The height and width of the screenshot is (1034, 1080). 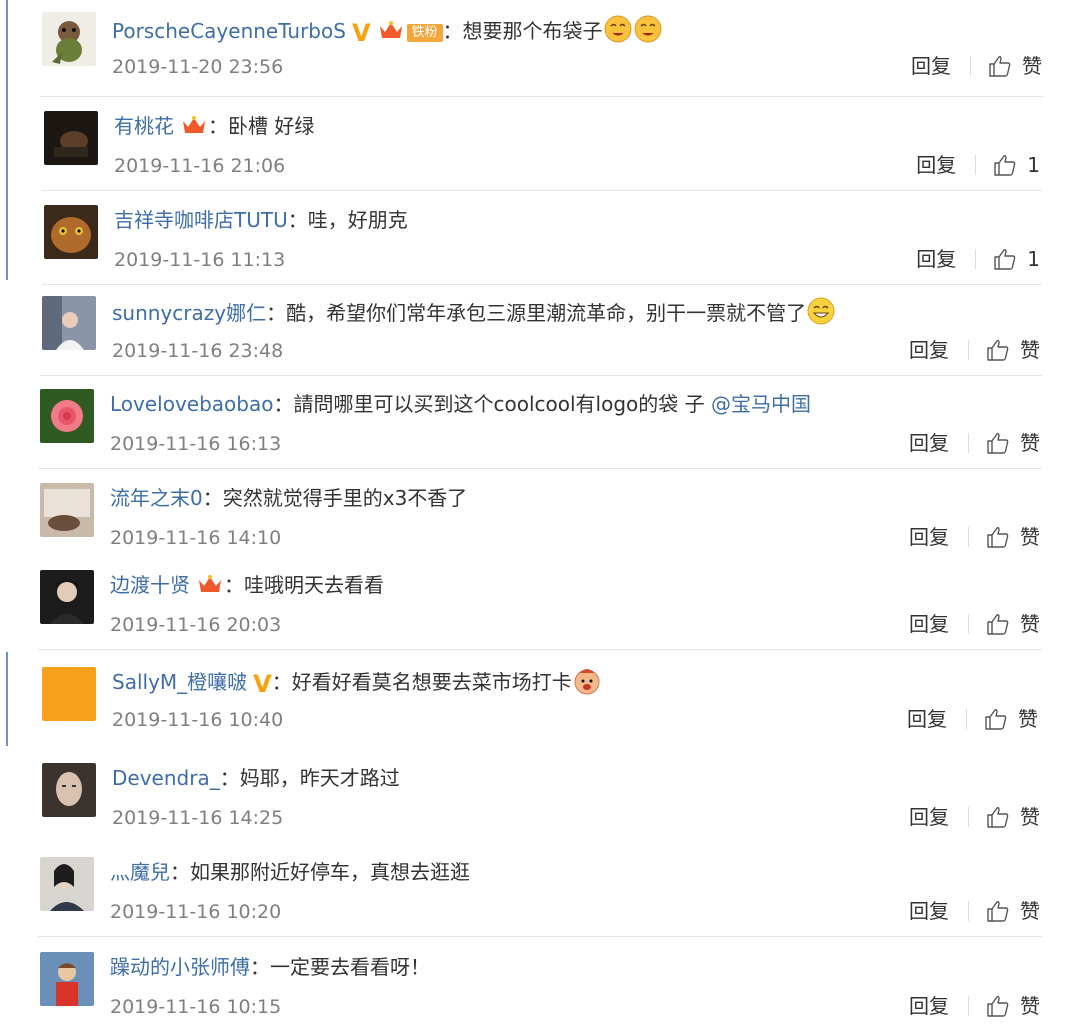 What do you see at coordinates (229, 31) in the screenshot?
I see `username-link: PorscheCayenneTurboS` at bounding box center [229, 31].